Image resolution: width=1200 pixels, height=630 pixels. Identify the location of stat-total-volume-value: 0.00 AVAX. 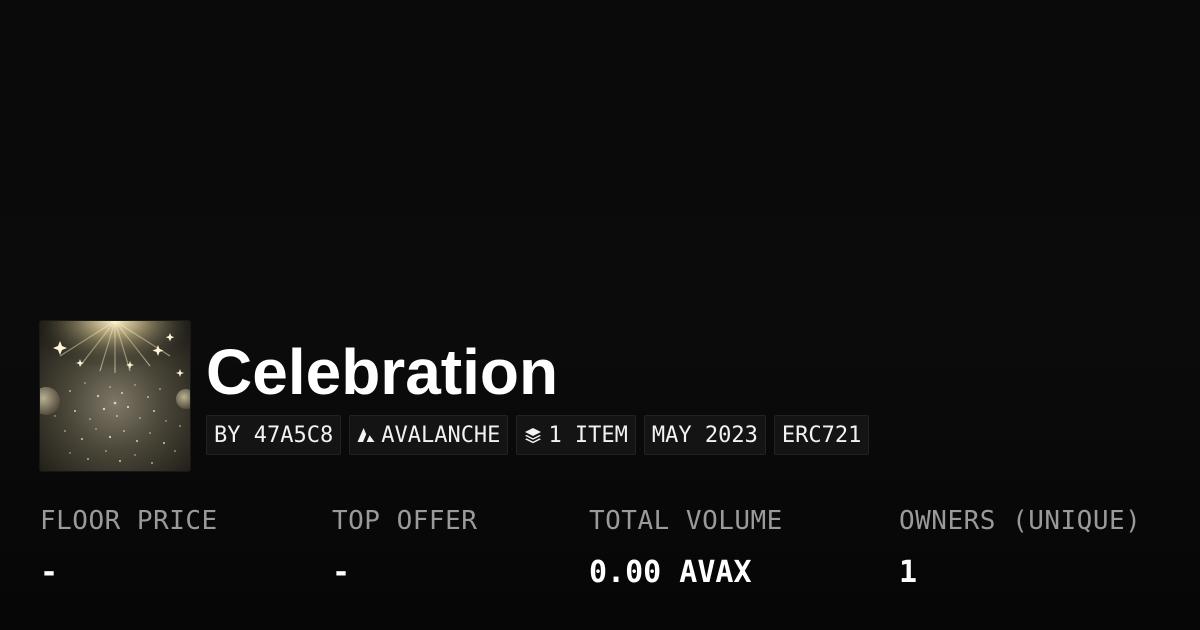
(670, 572).